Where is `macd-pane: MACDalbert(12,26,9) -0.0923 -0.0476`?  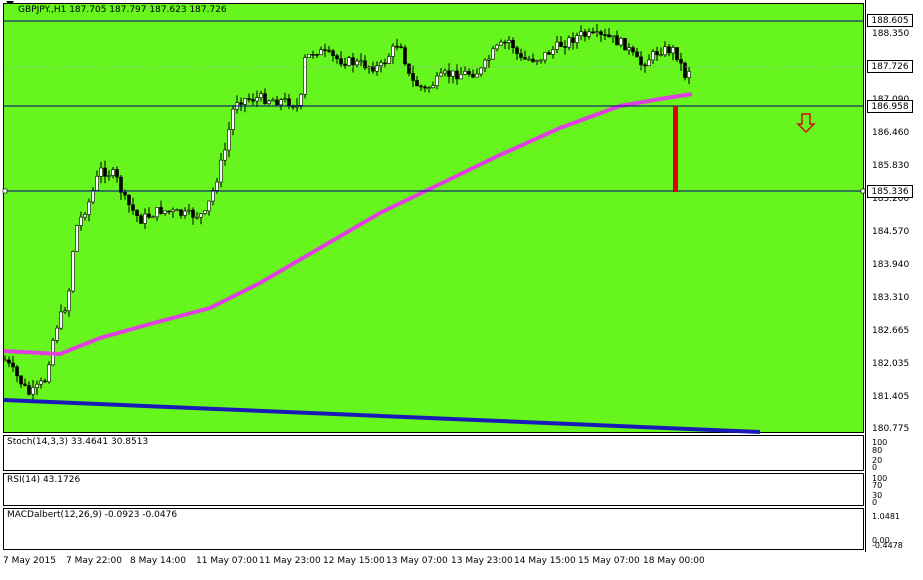
macd-pane: MACDalbert(12,26,9) -0.0923 -0.0476 is located at coordinates (433, 529).